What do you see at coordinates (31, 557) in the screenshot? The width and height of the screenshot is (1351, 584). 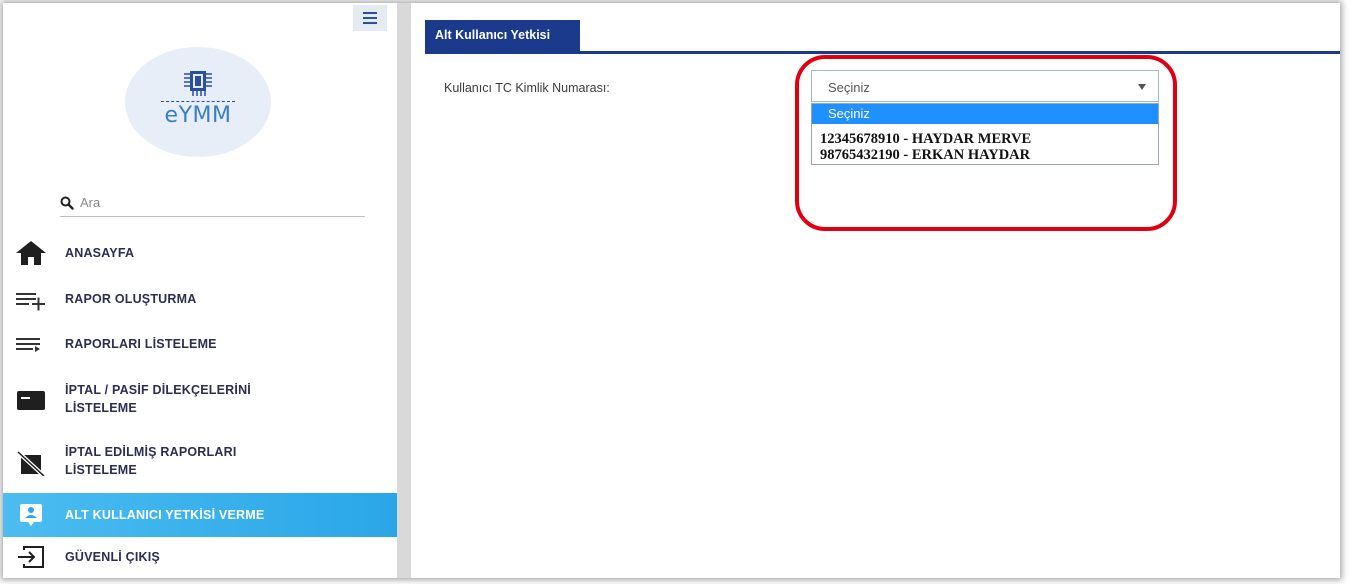 I see `logout-icon` at bounding box center [31, 557].